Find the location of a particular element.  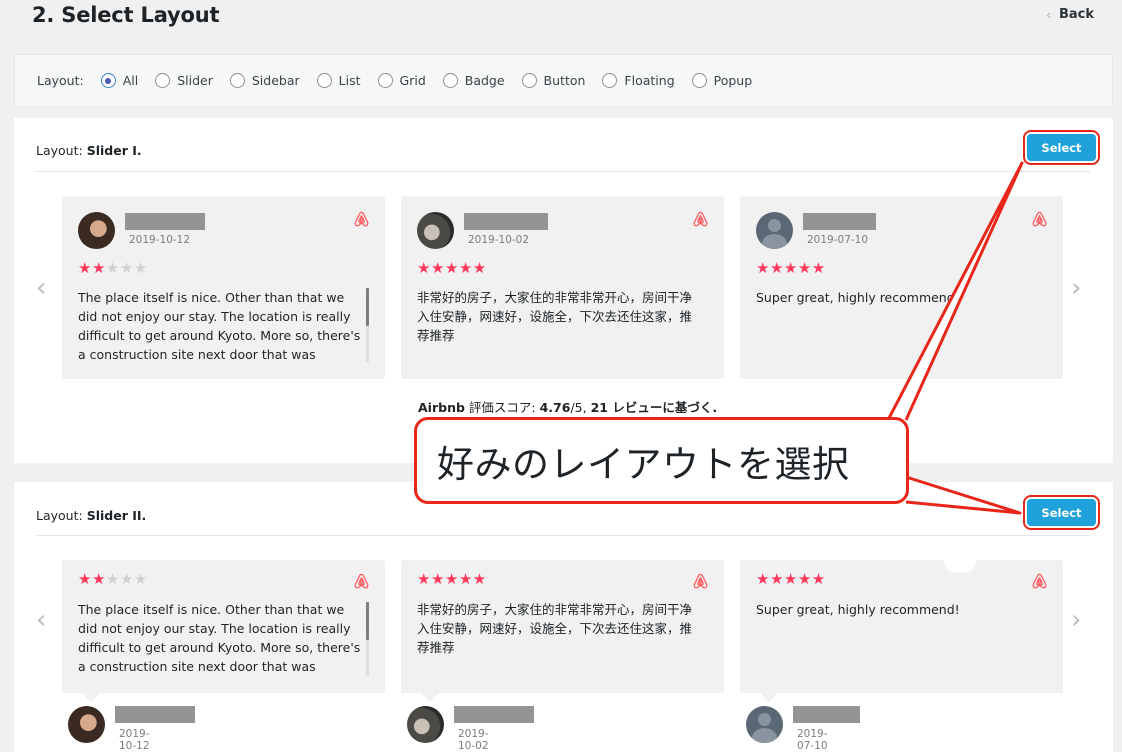

filter-option-sidebar: Sidebar is located at coordinates (264, 80).